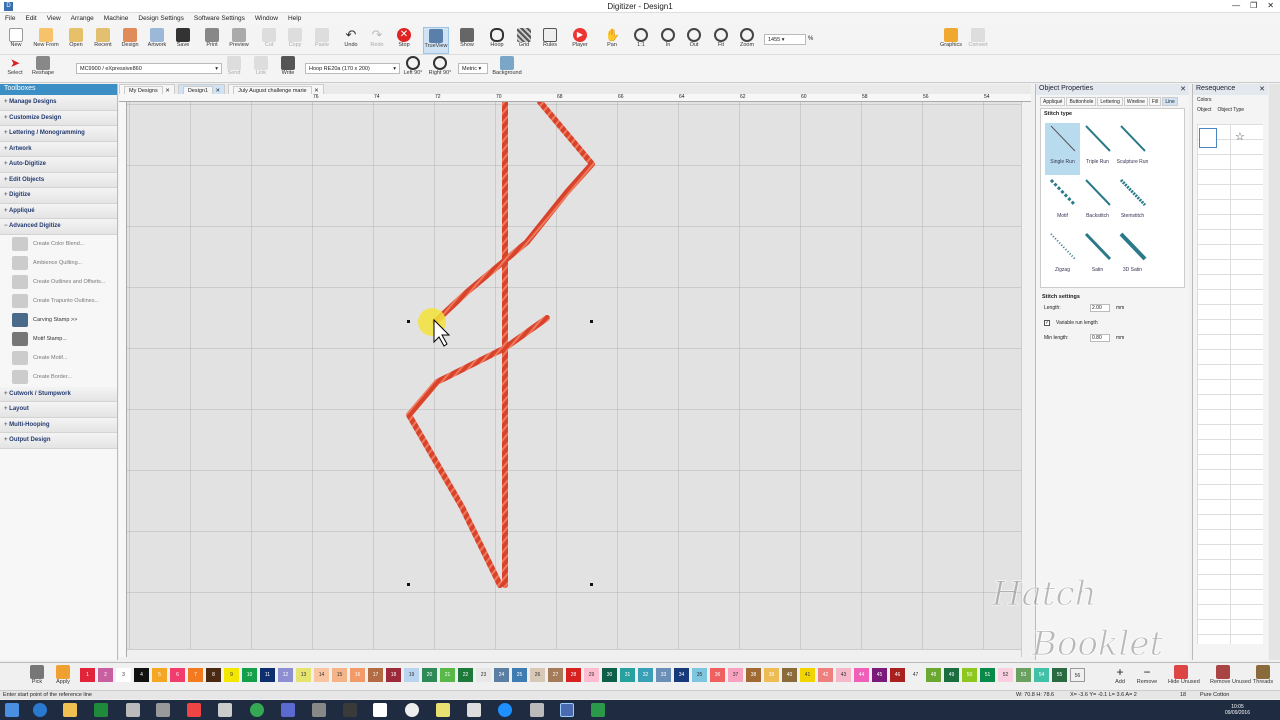 The width and height of the screenshot is (1280, 720). Describe the element at coordinates (753, 675) in the screenshot. I see `thread-swatch: 38` at that location.